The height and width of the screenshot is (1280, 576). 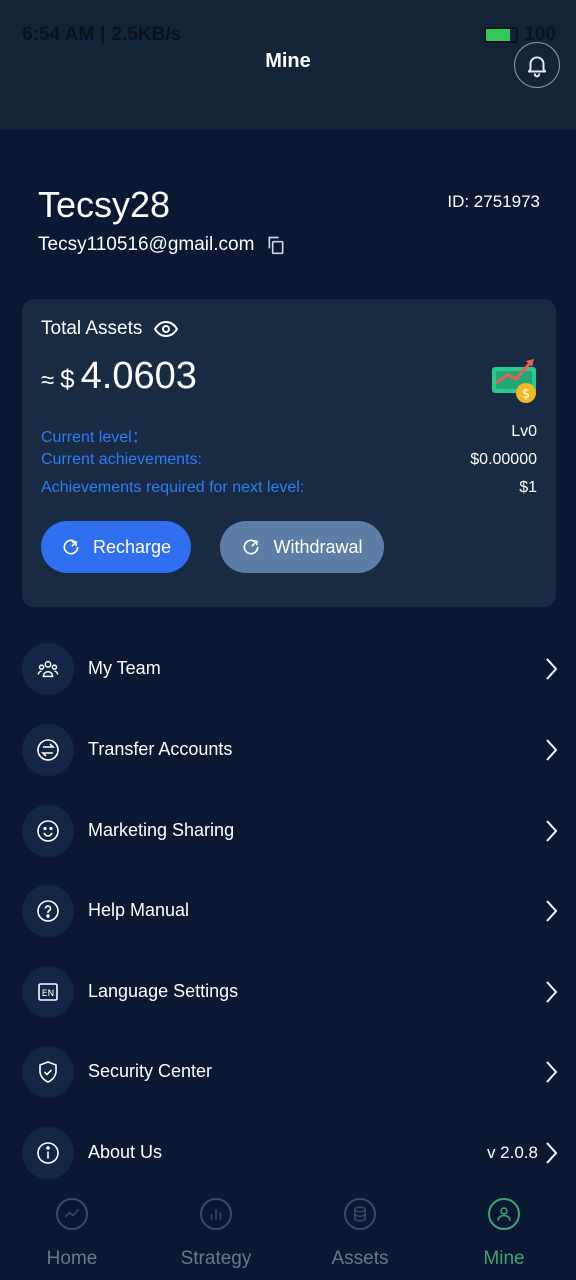 I want to click on current-level-value: Lv0, so click(x=524, y=431).